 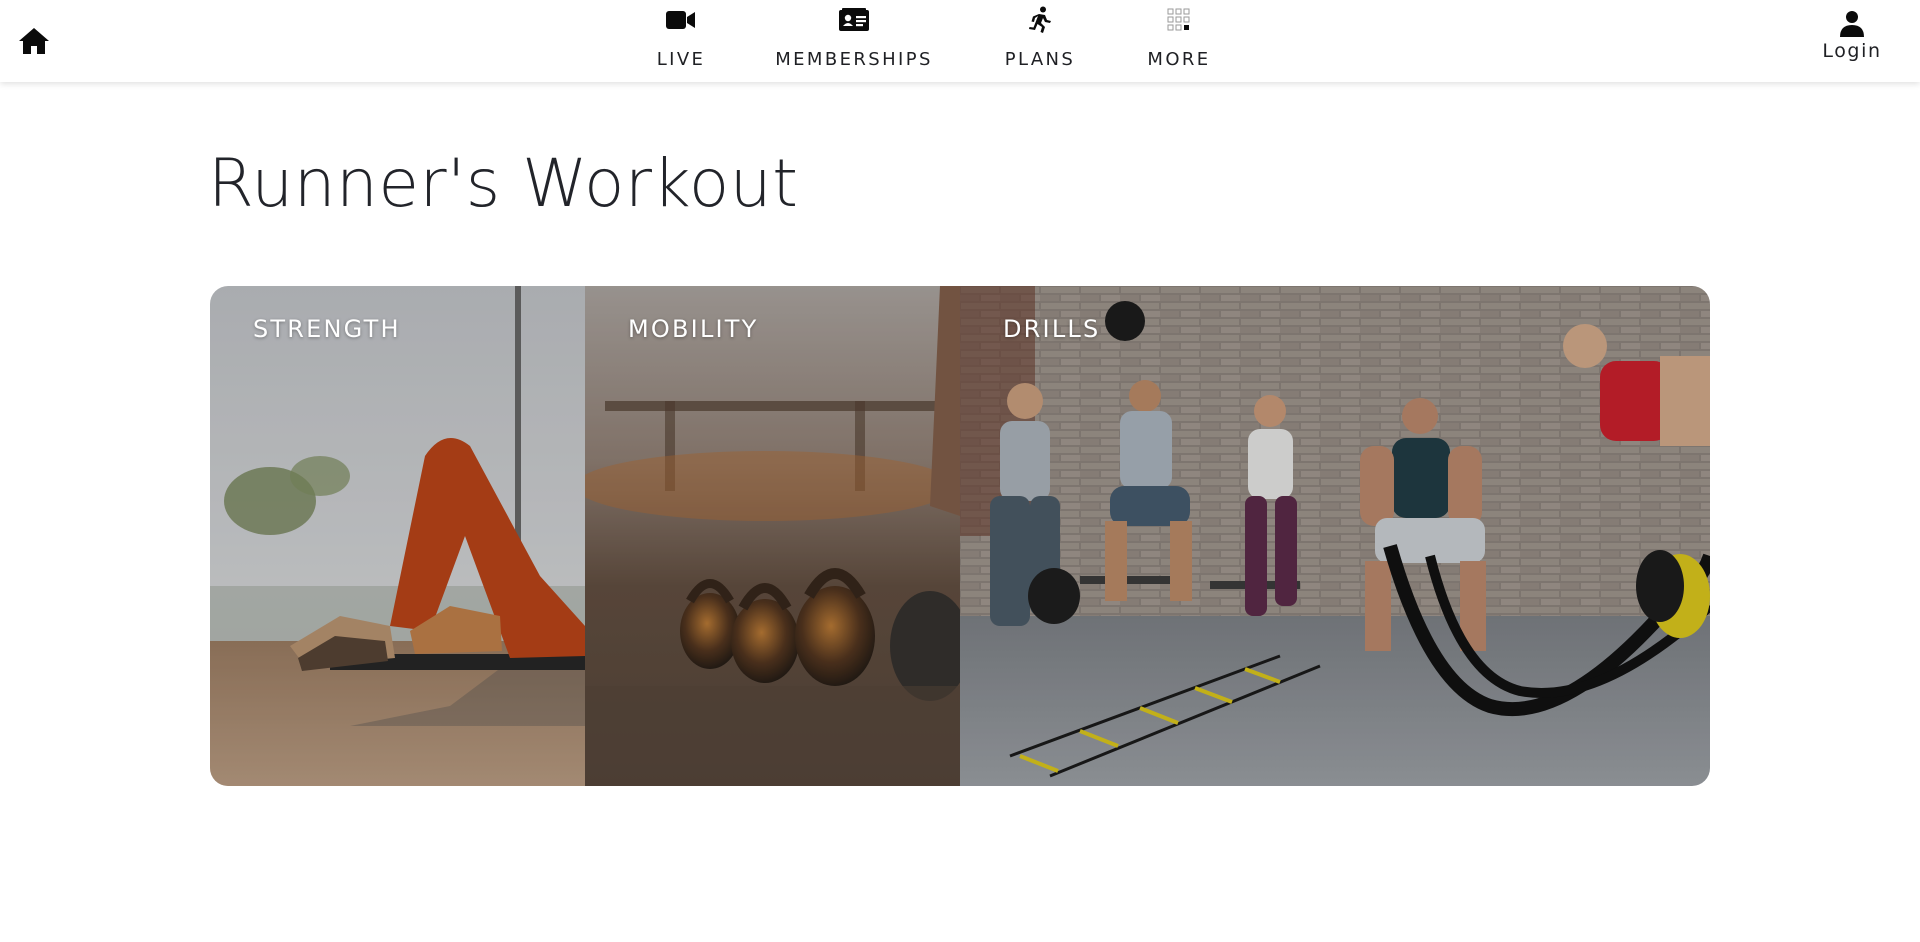 I want to click on video-camera-icon, so click(x=681, y=20).